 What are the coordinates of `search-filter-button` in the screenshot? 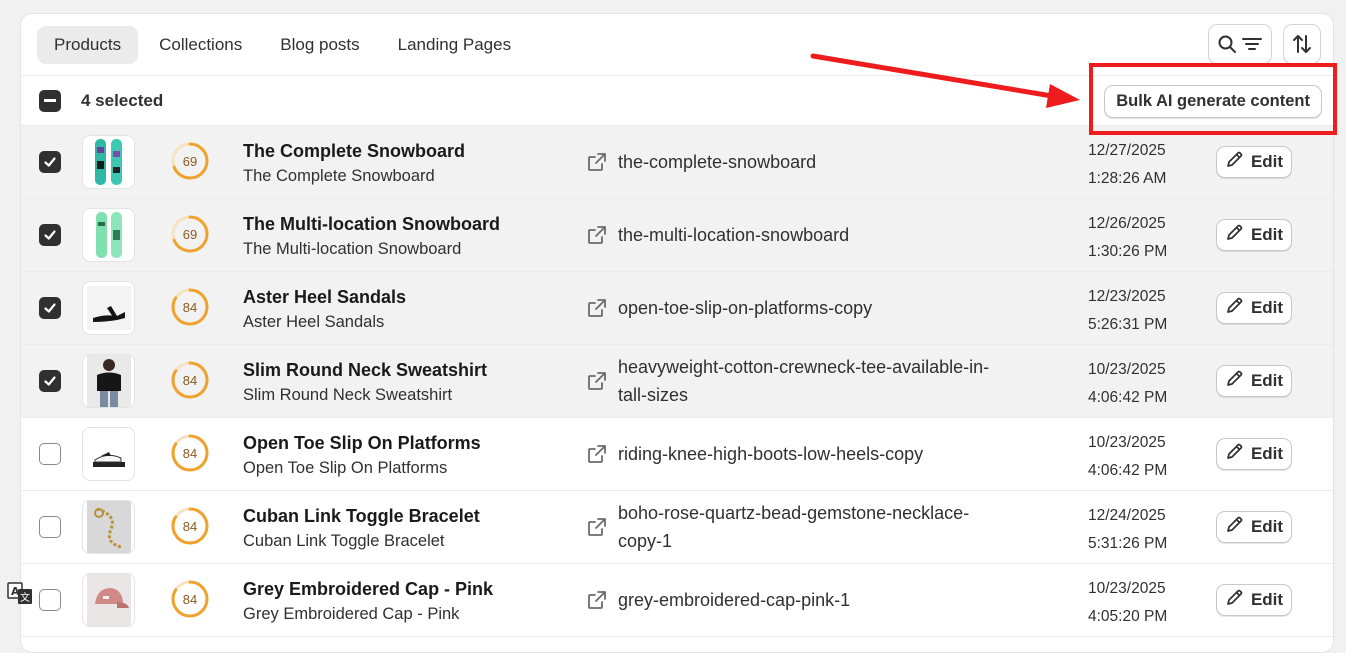 It's located at (1240, 44).